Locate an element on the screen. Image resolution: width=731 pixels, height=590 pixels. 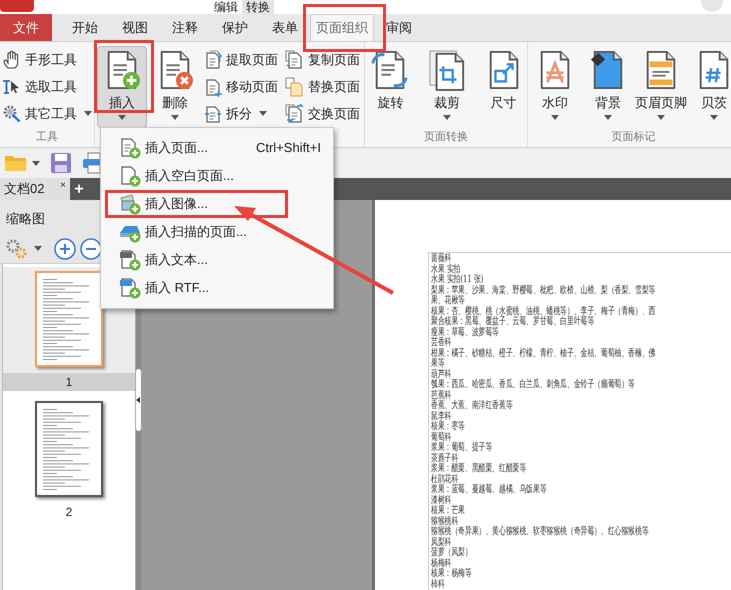
text-line: 柿科 is located at coordinates (438, 585).